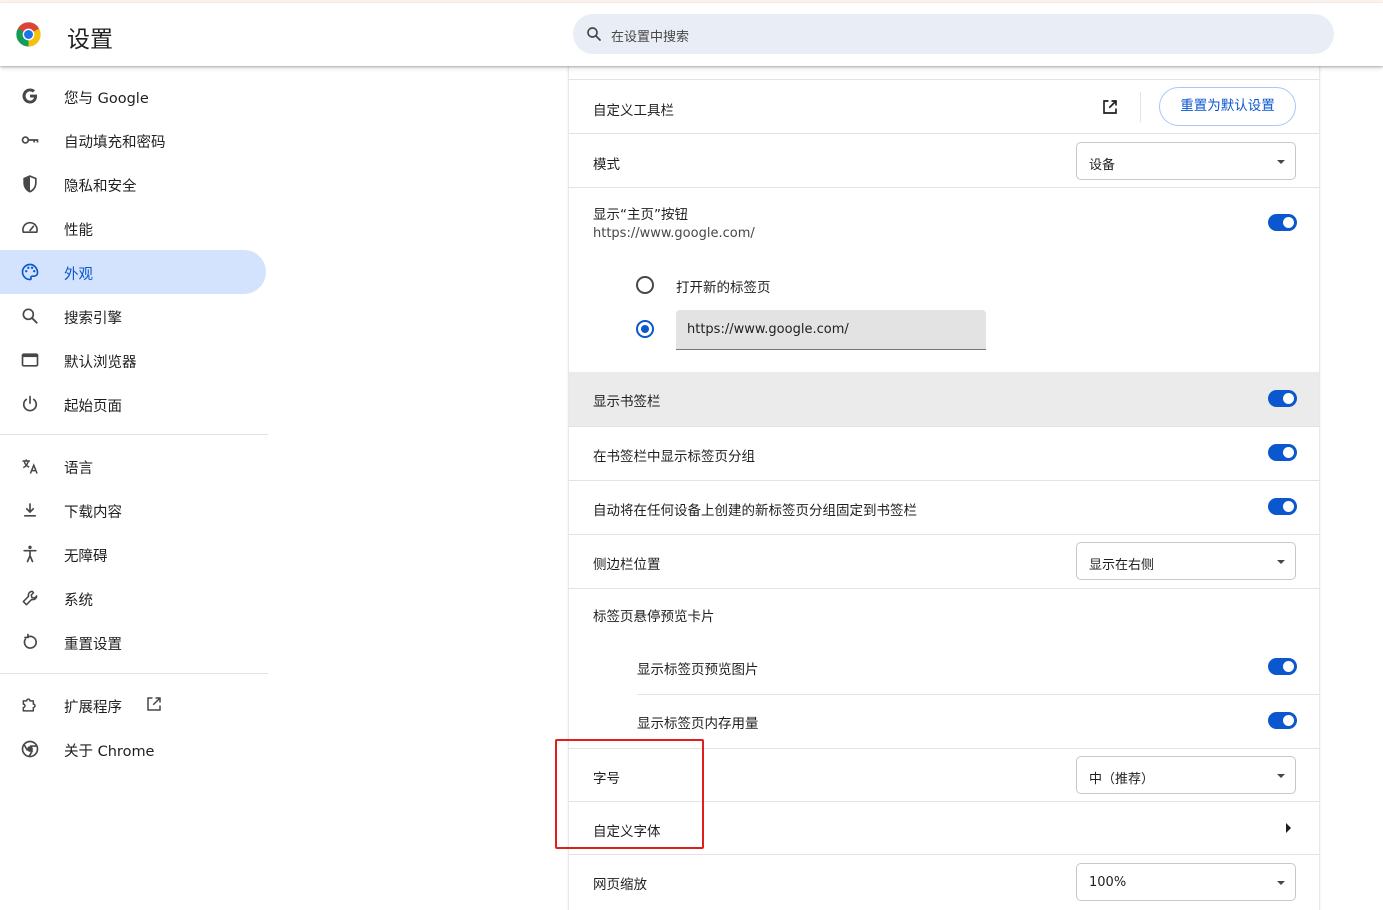  I want to click on sidebar-item-autofill: 自动填充和密码, so click(133, 140).